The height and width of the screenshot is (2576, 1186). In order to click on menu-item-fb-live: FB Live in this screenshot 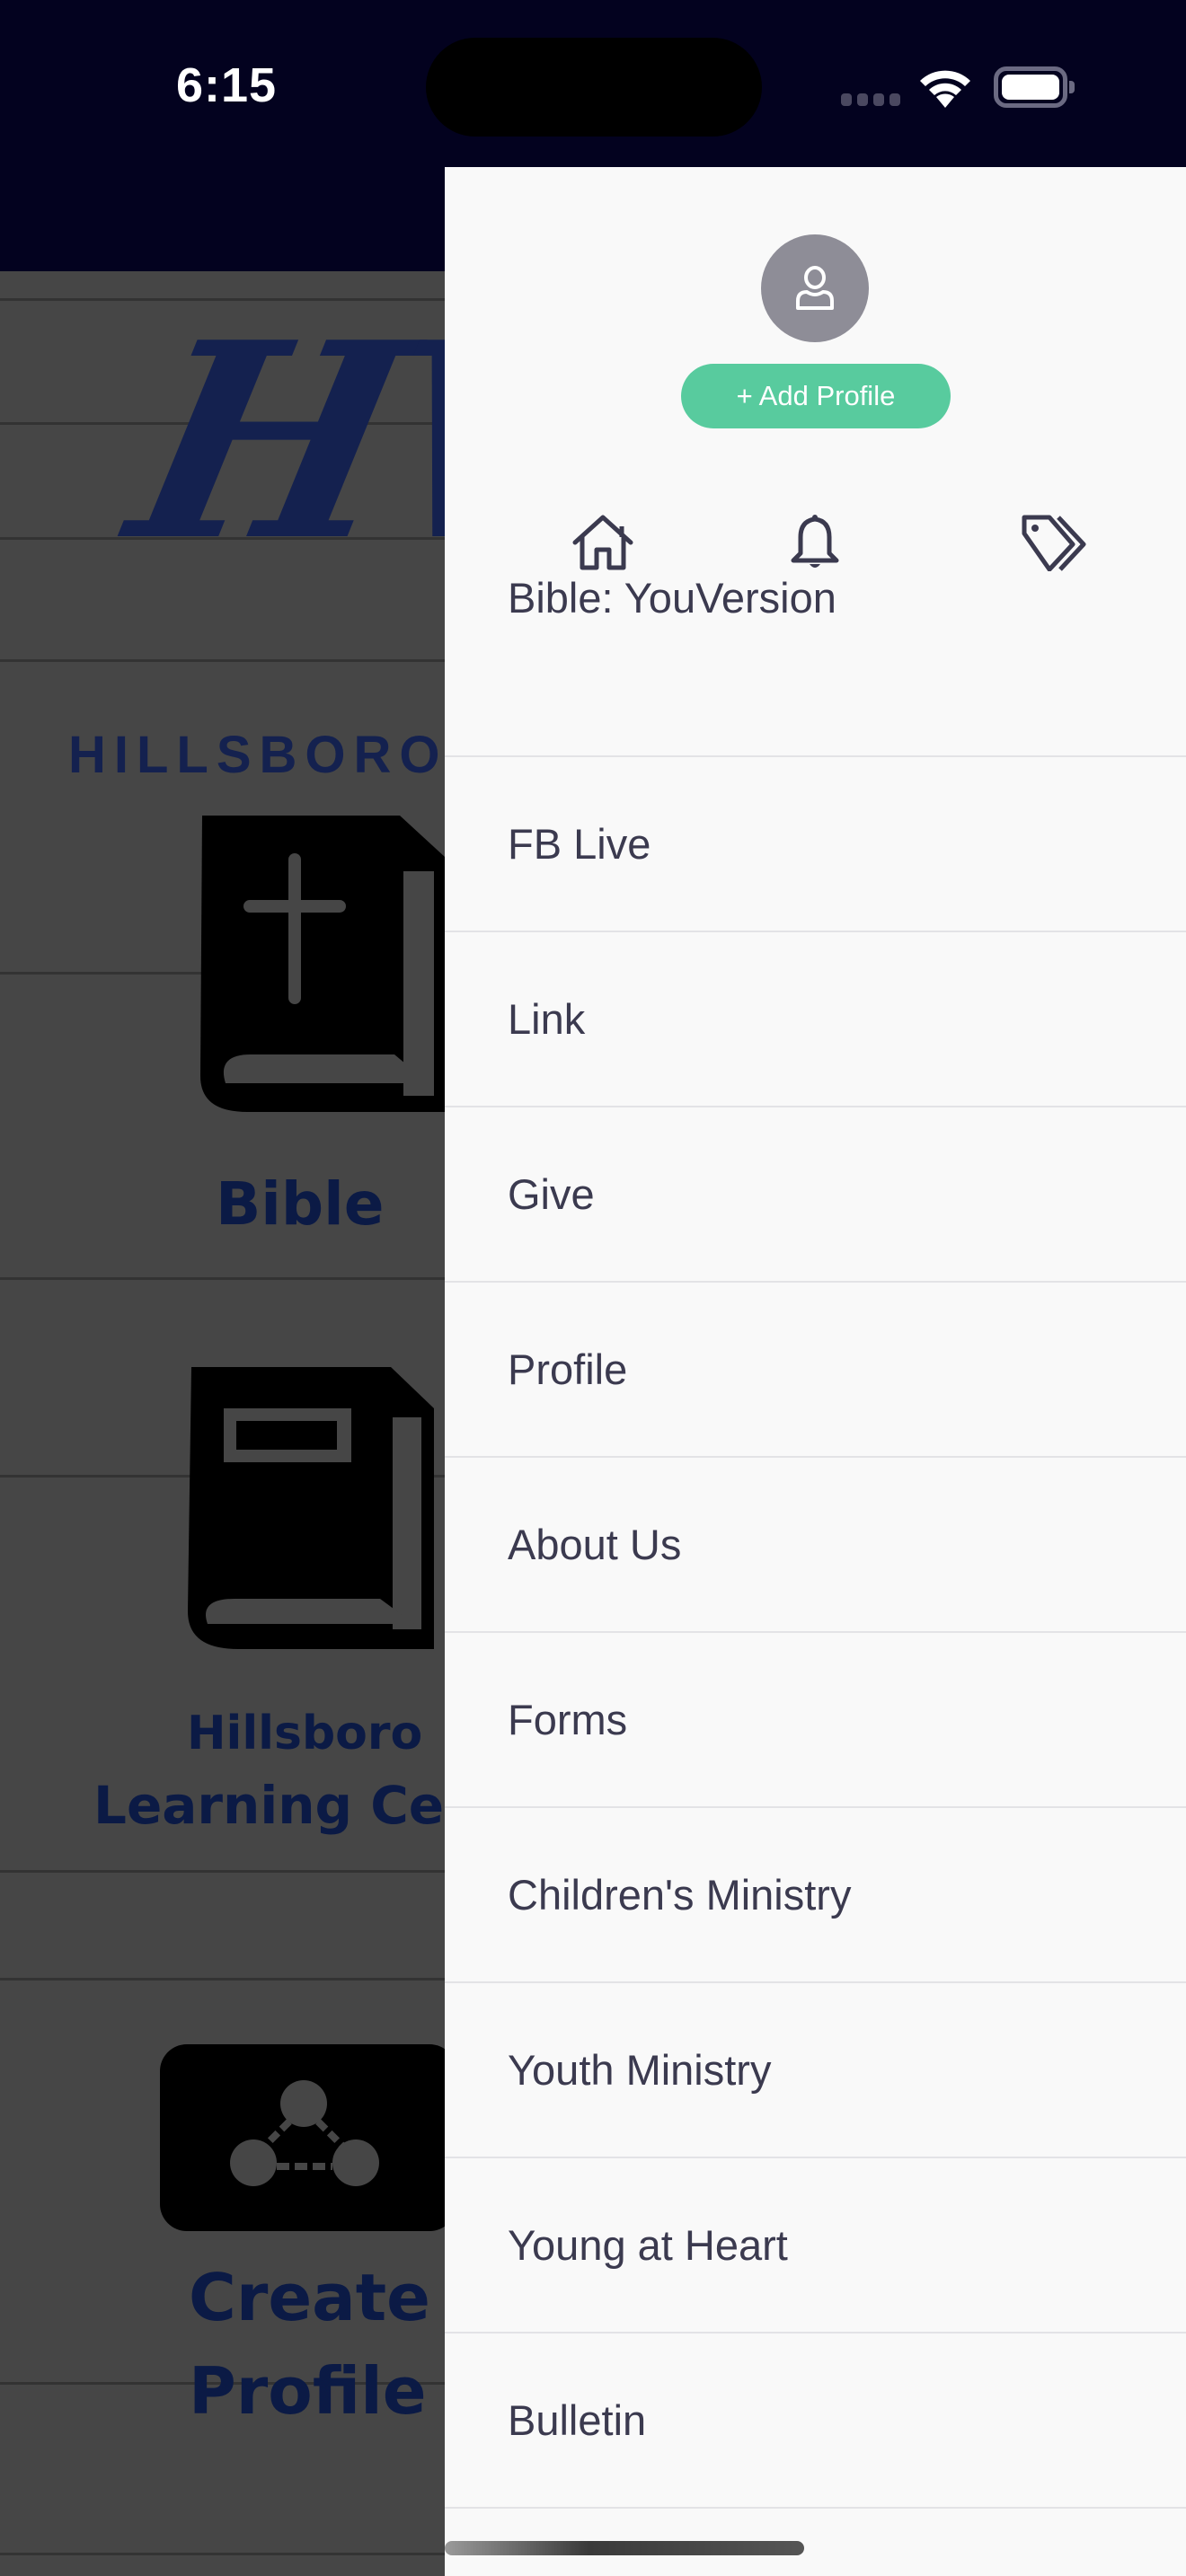, I will do `click(815, 844)`.